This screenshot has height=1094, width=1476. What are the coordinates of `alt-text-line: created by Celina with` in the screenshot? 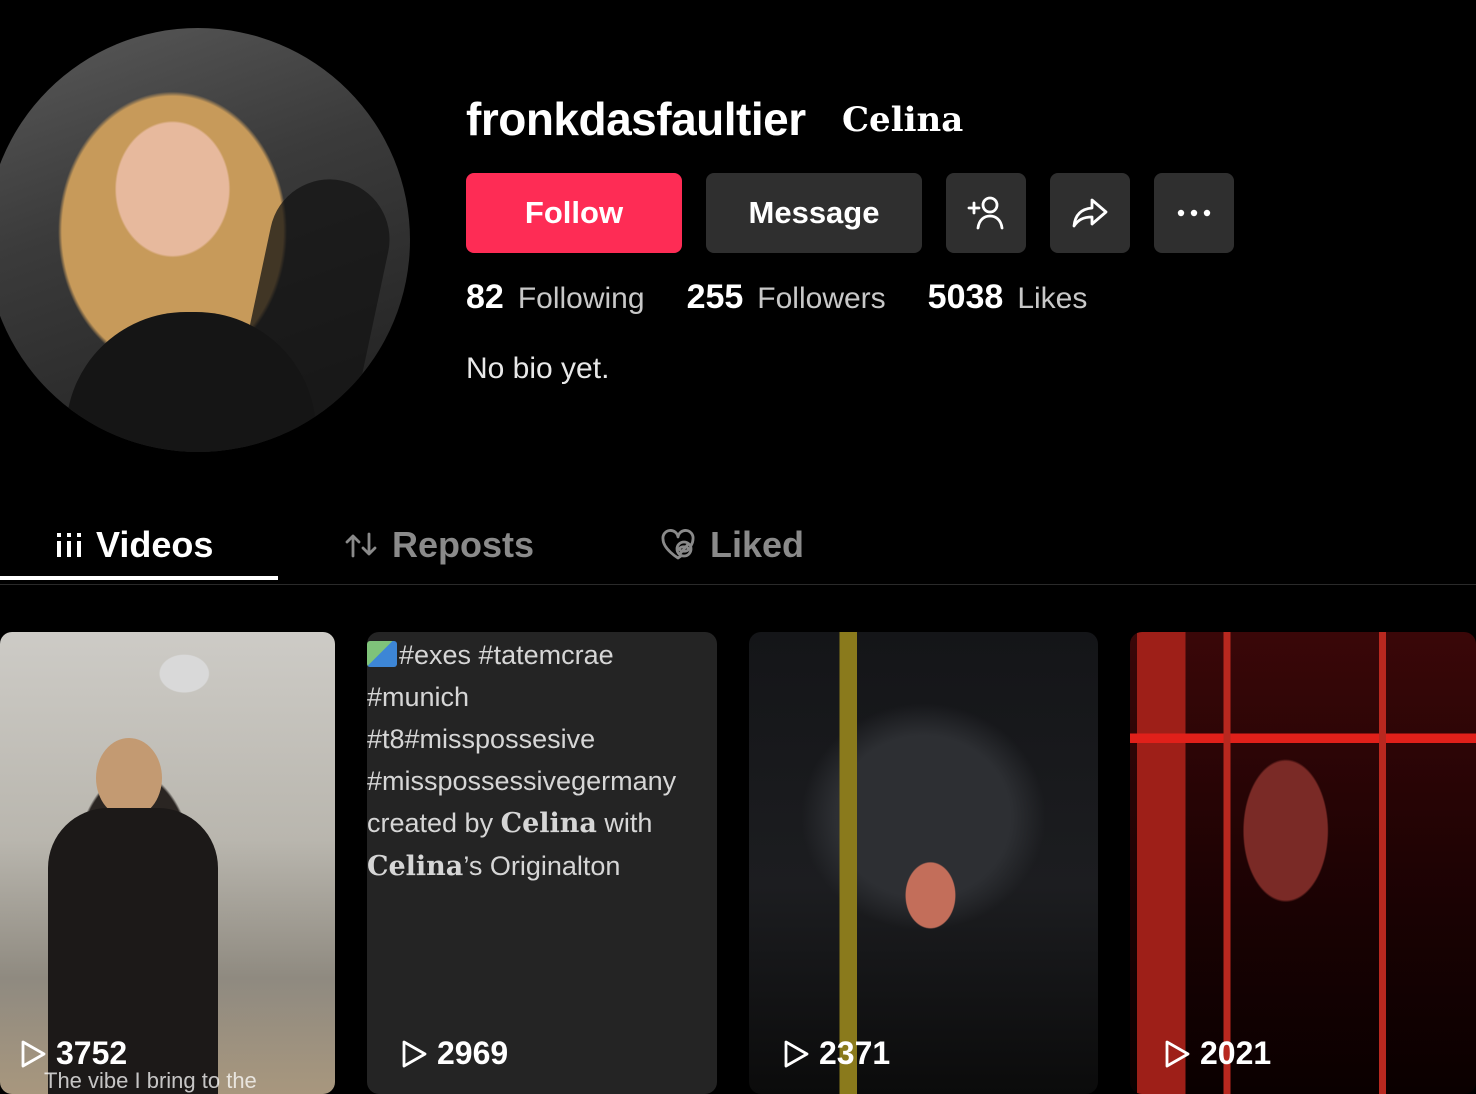 It's located at (510, 823).